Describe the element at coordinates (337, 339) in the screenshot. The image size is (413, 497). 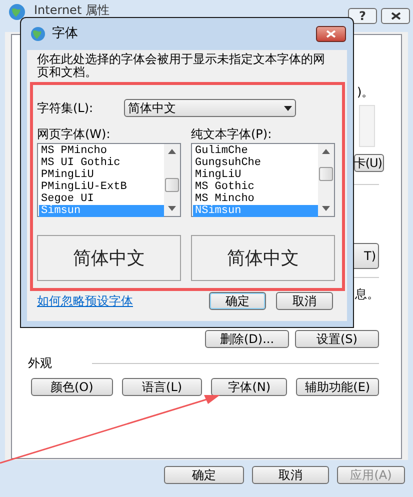
I see `button: 设置(S)` at that location.